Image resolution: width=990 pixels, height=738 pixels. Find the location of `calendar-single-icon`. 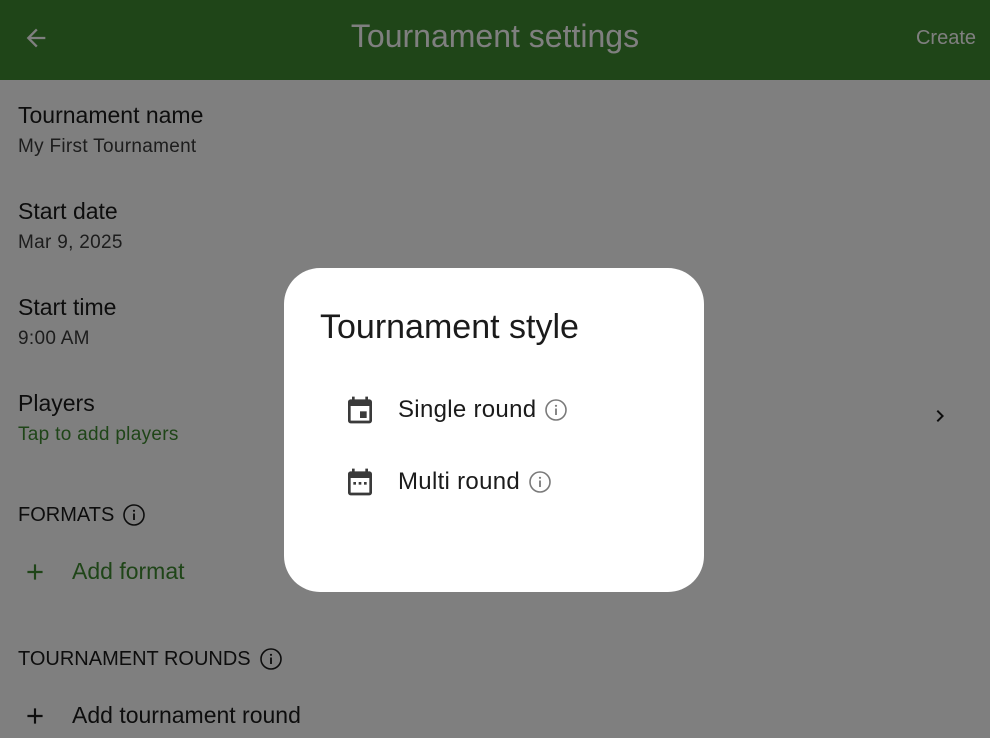

calendar-single-icon is located at coordinates (360, 410).